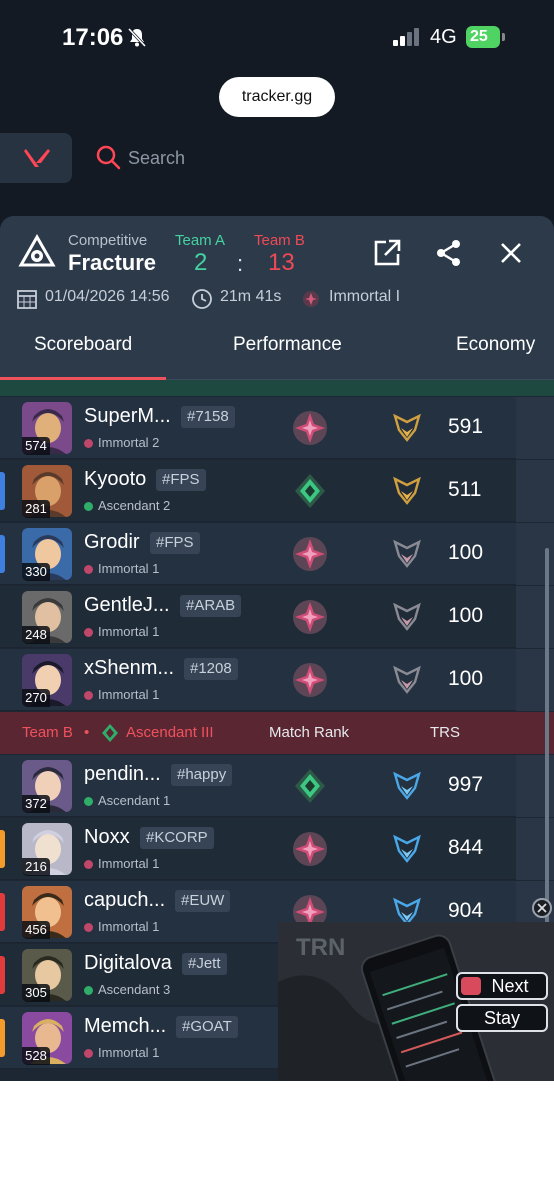 This screenshot has height=1200, width=554. Describe the element at coordinates (479, 36) in the screenshot. I see `battery-level: 25` at that location.